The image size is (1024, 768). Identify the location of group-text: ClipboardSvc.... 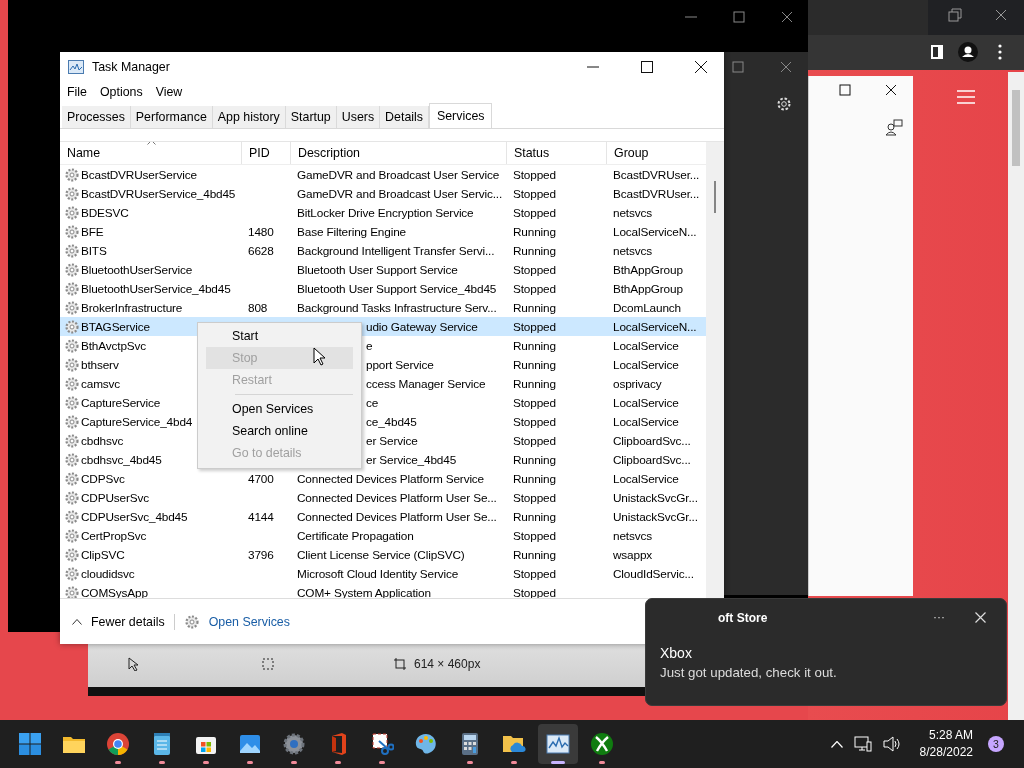
(652, 459).